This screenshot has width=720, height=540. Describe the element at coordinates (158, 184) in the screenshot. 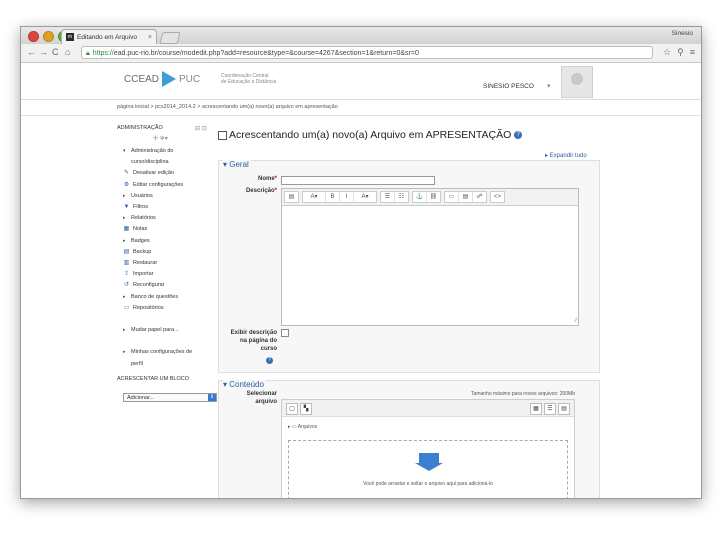

I see `sidebar-item-label: Editar configurações` at that location.